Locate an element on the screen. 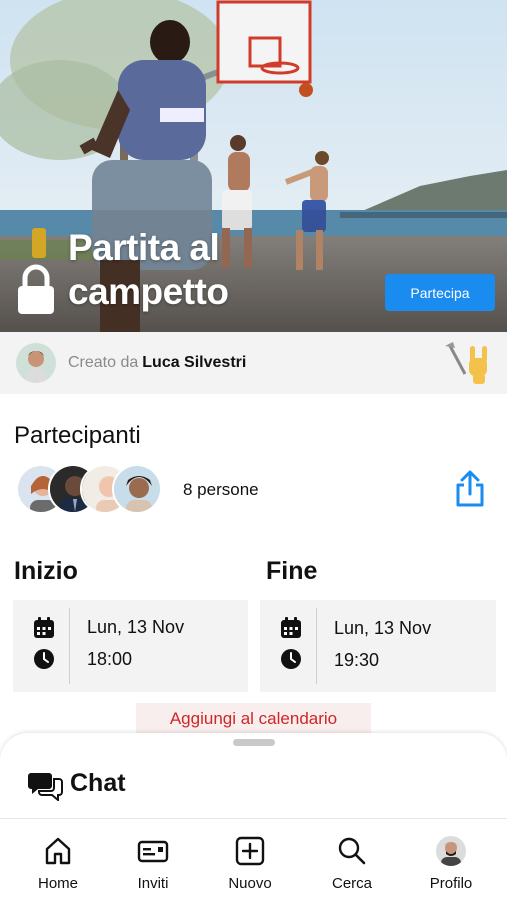  tab-inviti: Inviti is located at coordinates (153, 859).